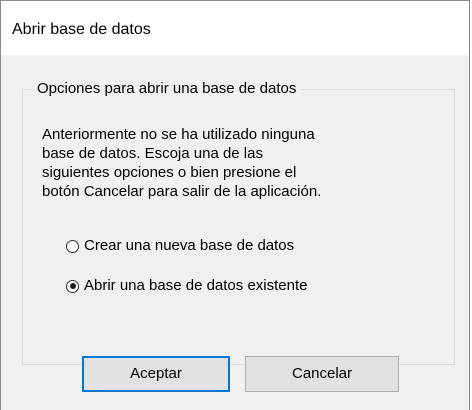 The height and width of the screenshot is (410, 472). I want to click on title-bar: Abrir base de datos, so click(235, 28).